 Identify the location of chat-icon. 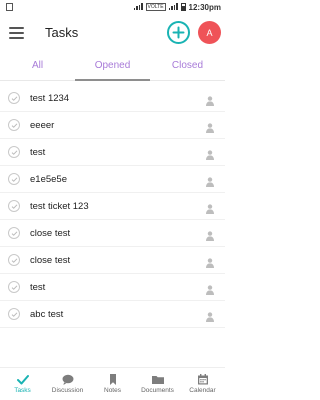
(67, 379).